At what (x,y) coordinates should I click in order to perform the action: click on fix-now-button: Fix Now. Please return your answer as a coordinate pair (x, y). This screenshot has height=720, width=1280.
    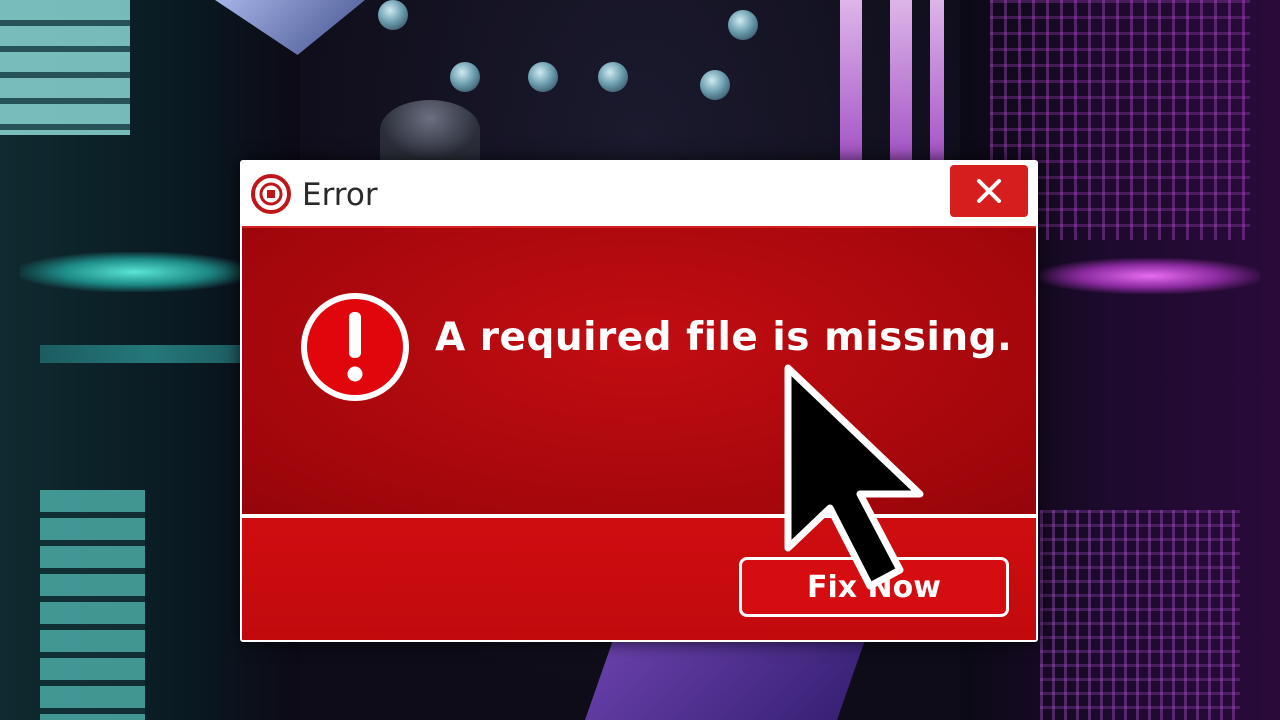
    Looking at the image, I should click on (874, 587).